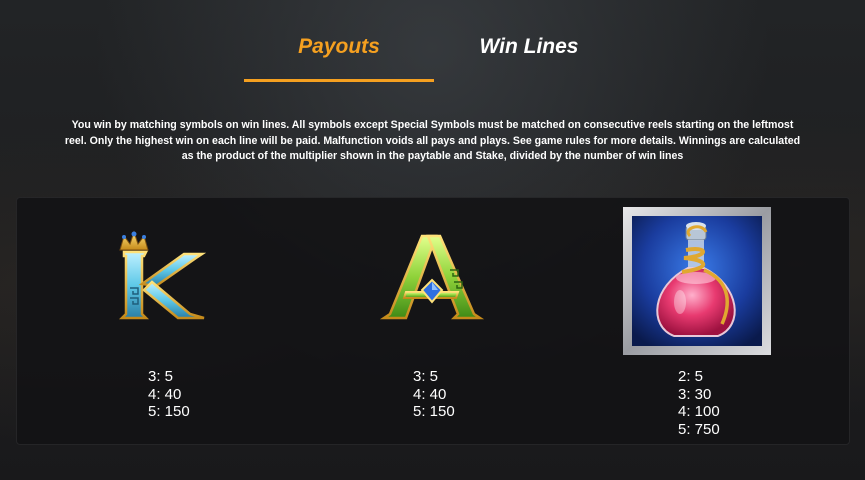 This screenshot has height=480, width=865. Describe the element at coordinates (529, 47) in the screenshot. I see `tab-win-lines: Win Lines` at that location.